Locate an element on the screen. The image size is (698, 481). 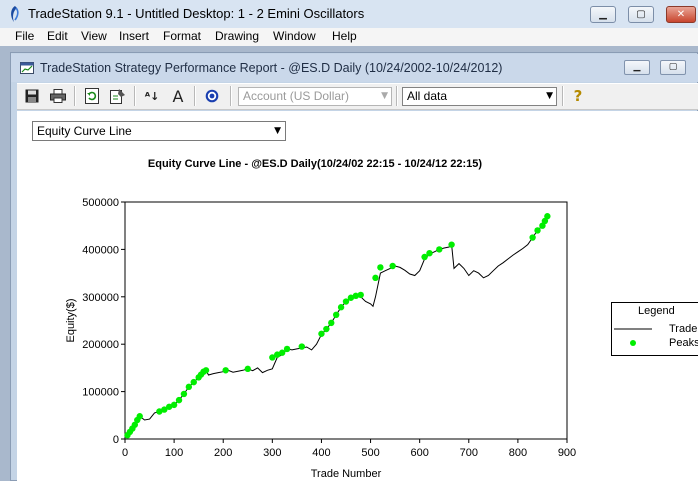
y-tick-label: 500000 is located at coordinates (100, 203).